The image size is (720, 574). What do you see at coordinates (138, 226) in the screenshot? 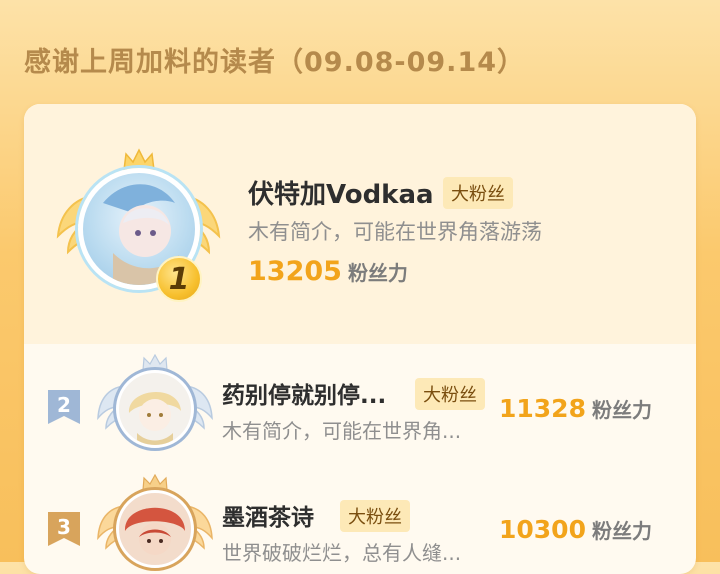
I see `champion-avatar-frame: 1` at bounding box center [138, 226].